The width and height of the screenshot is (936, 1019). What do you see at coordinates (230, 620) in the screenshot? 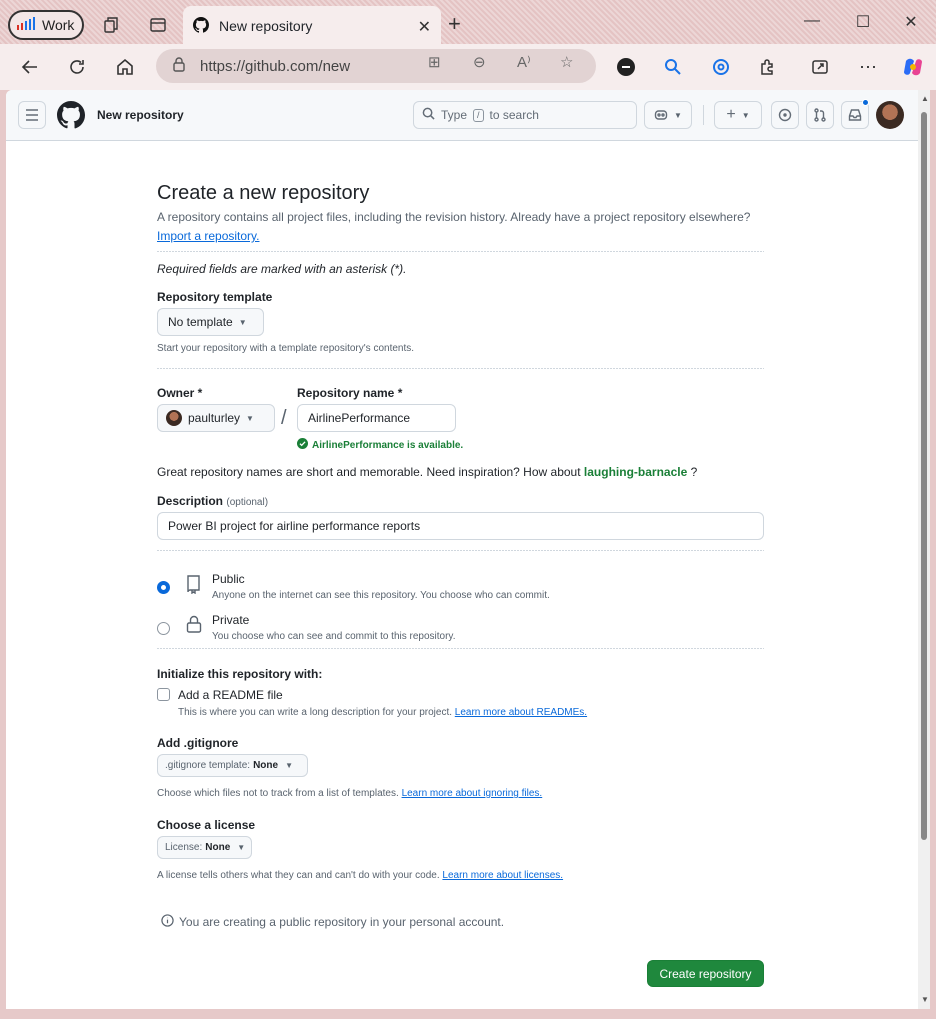
I see `private-label: Private` at bounding box center [230, 620].